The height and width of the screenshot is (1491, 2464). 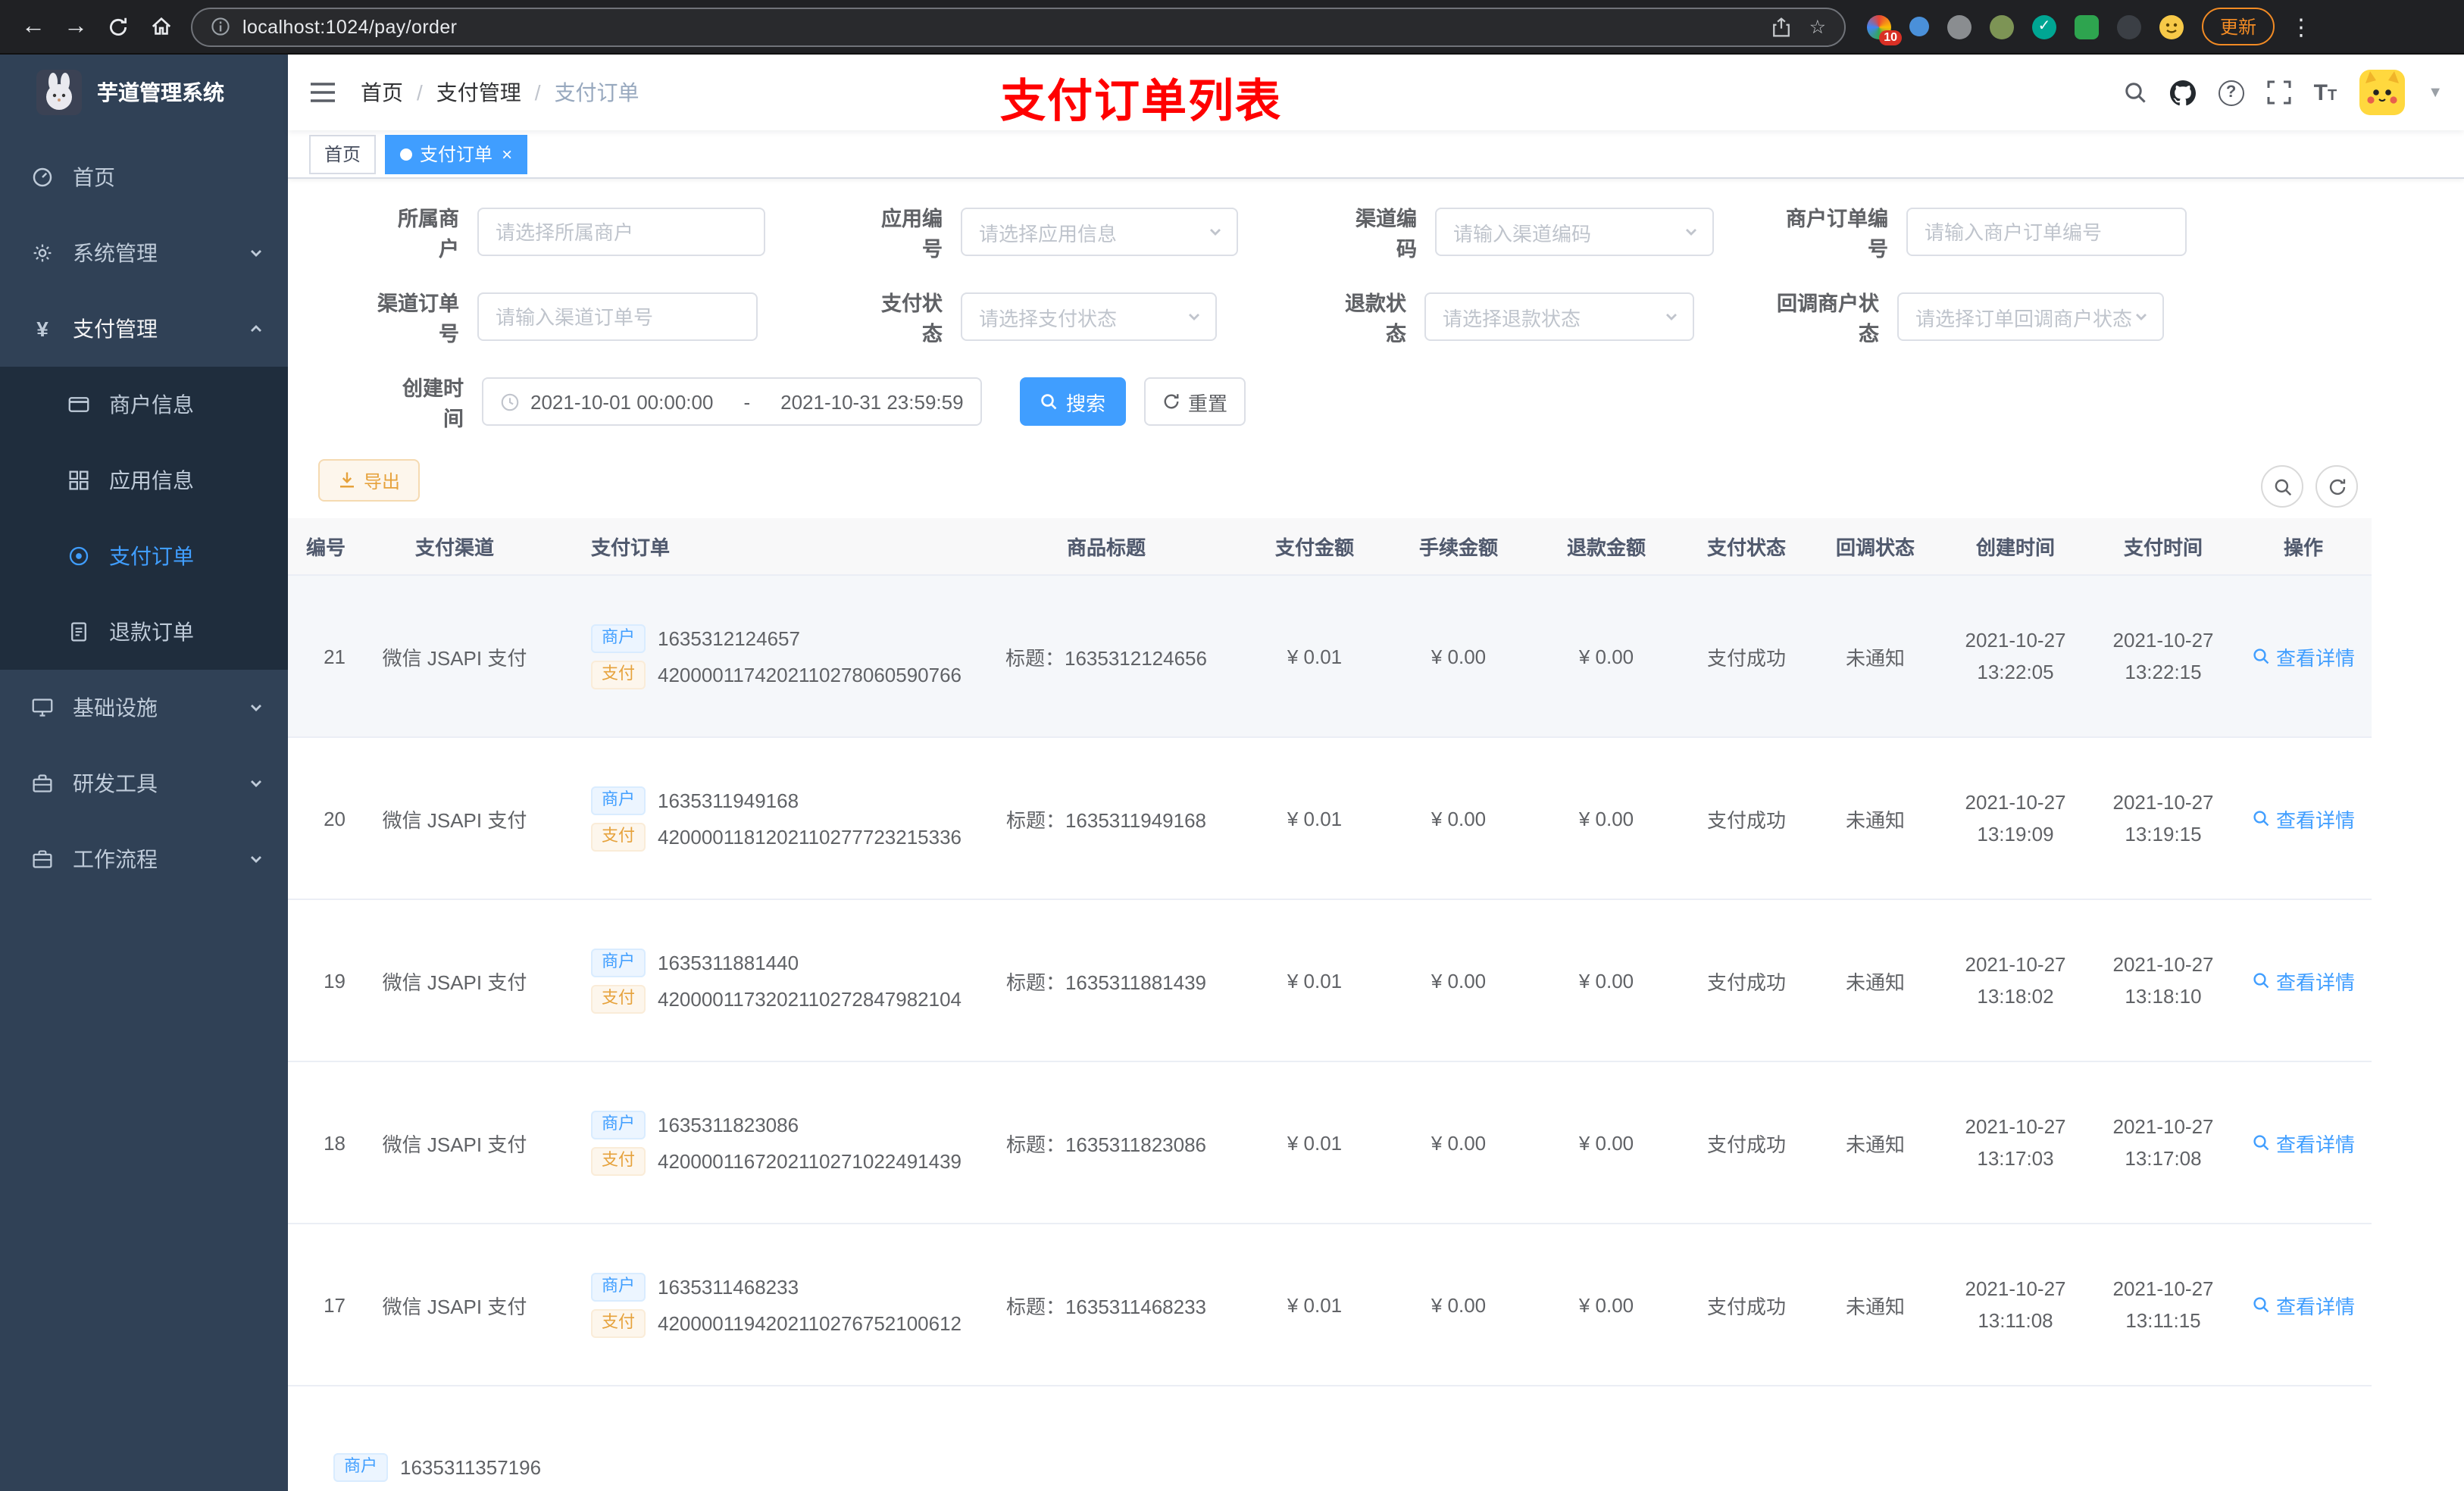 What do you see at coordinates (1099, 232) in the screenshot?
I see `app-id-select: 请选择应用信息` at bounding box center [1099, 232].